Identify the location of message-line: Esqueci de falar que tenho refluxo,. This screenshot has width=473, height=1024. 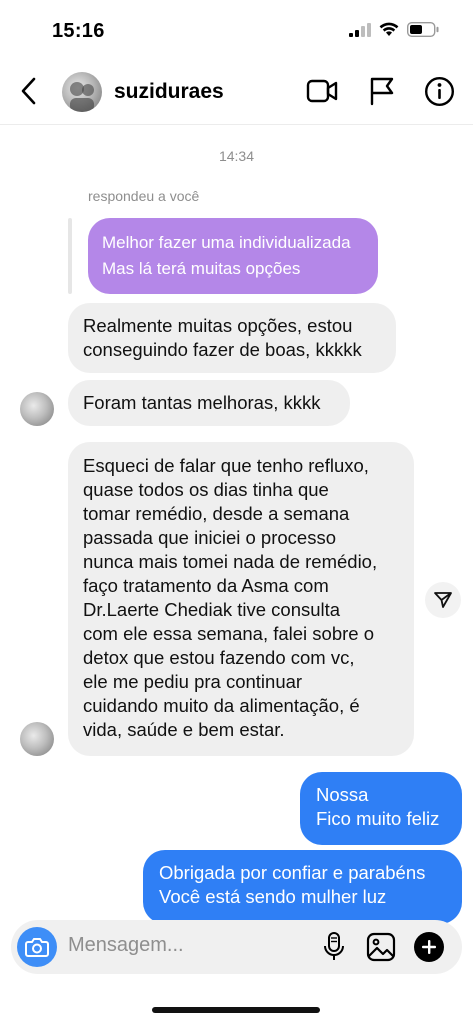
(226, 465).